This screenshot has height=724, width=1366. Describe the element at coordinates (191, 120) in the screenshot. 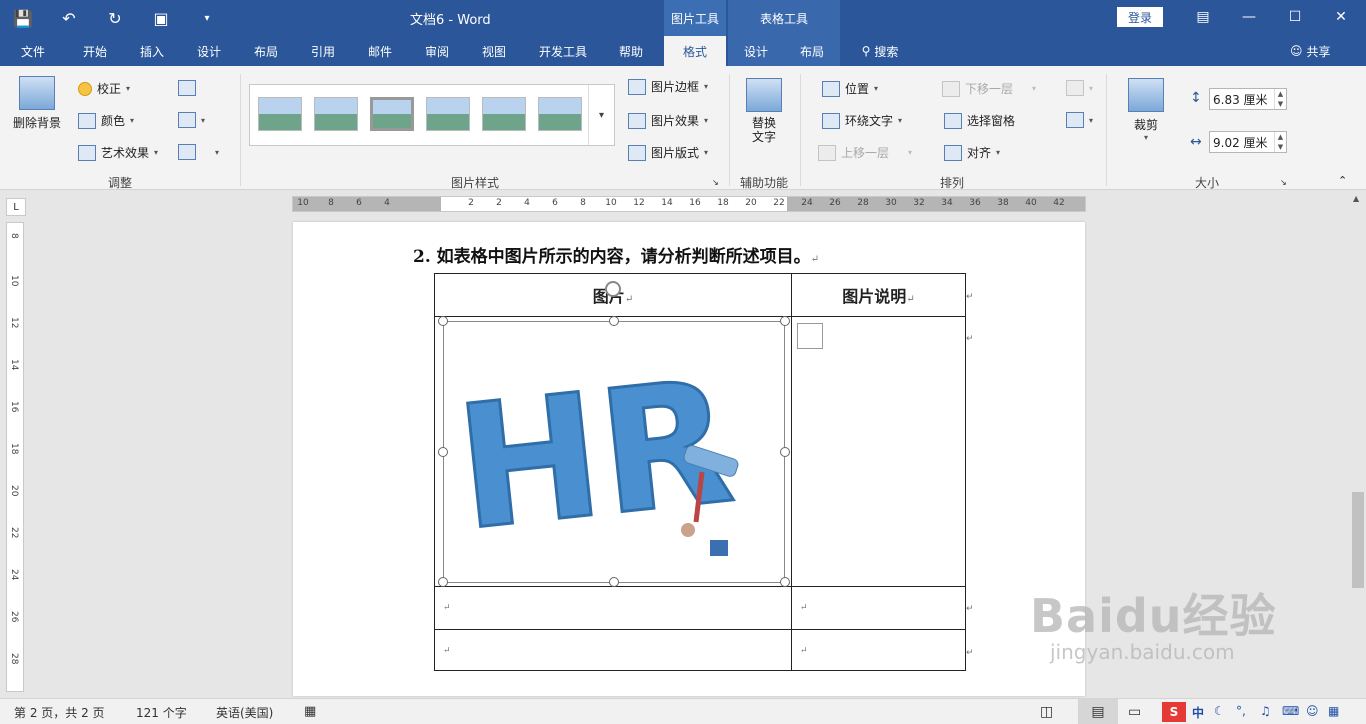

I see `change-picture-button: ▾` at that location.